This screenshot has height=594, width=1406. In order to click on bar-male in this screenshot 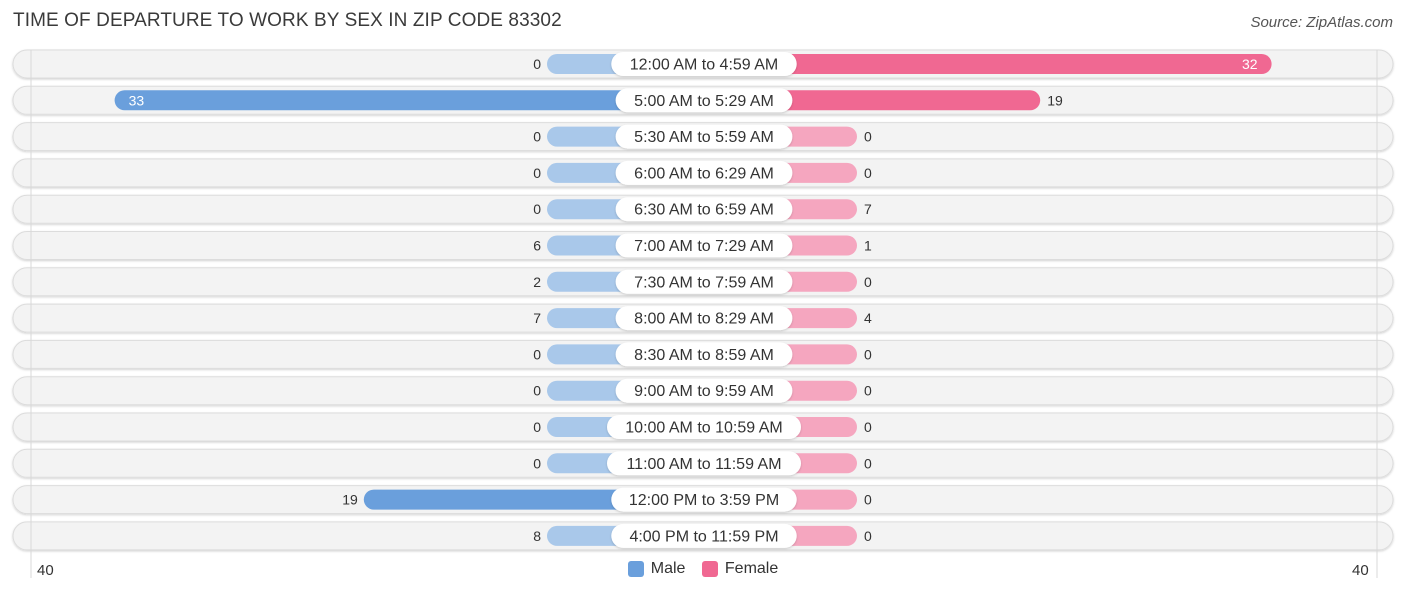, I will do `click(408, 100)`.